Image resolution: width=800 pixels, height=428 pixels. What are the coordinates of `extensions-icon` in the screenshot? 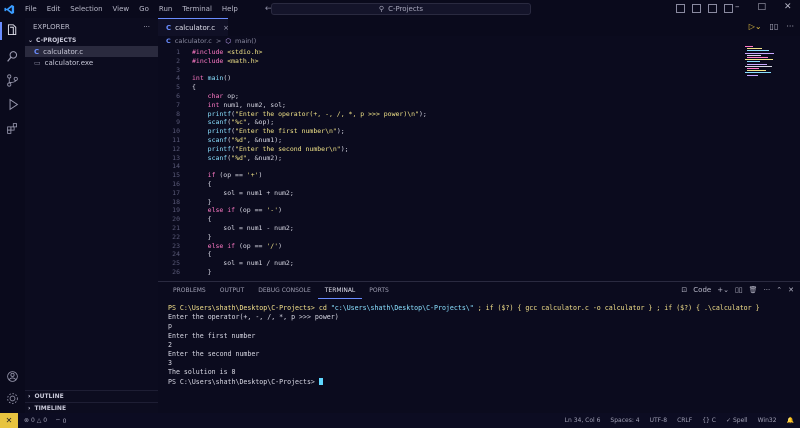 It's located at (12, 128).